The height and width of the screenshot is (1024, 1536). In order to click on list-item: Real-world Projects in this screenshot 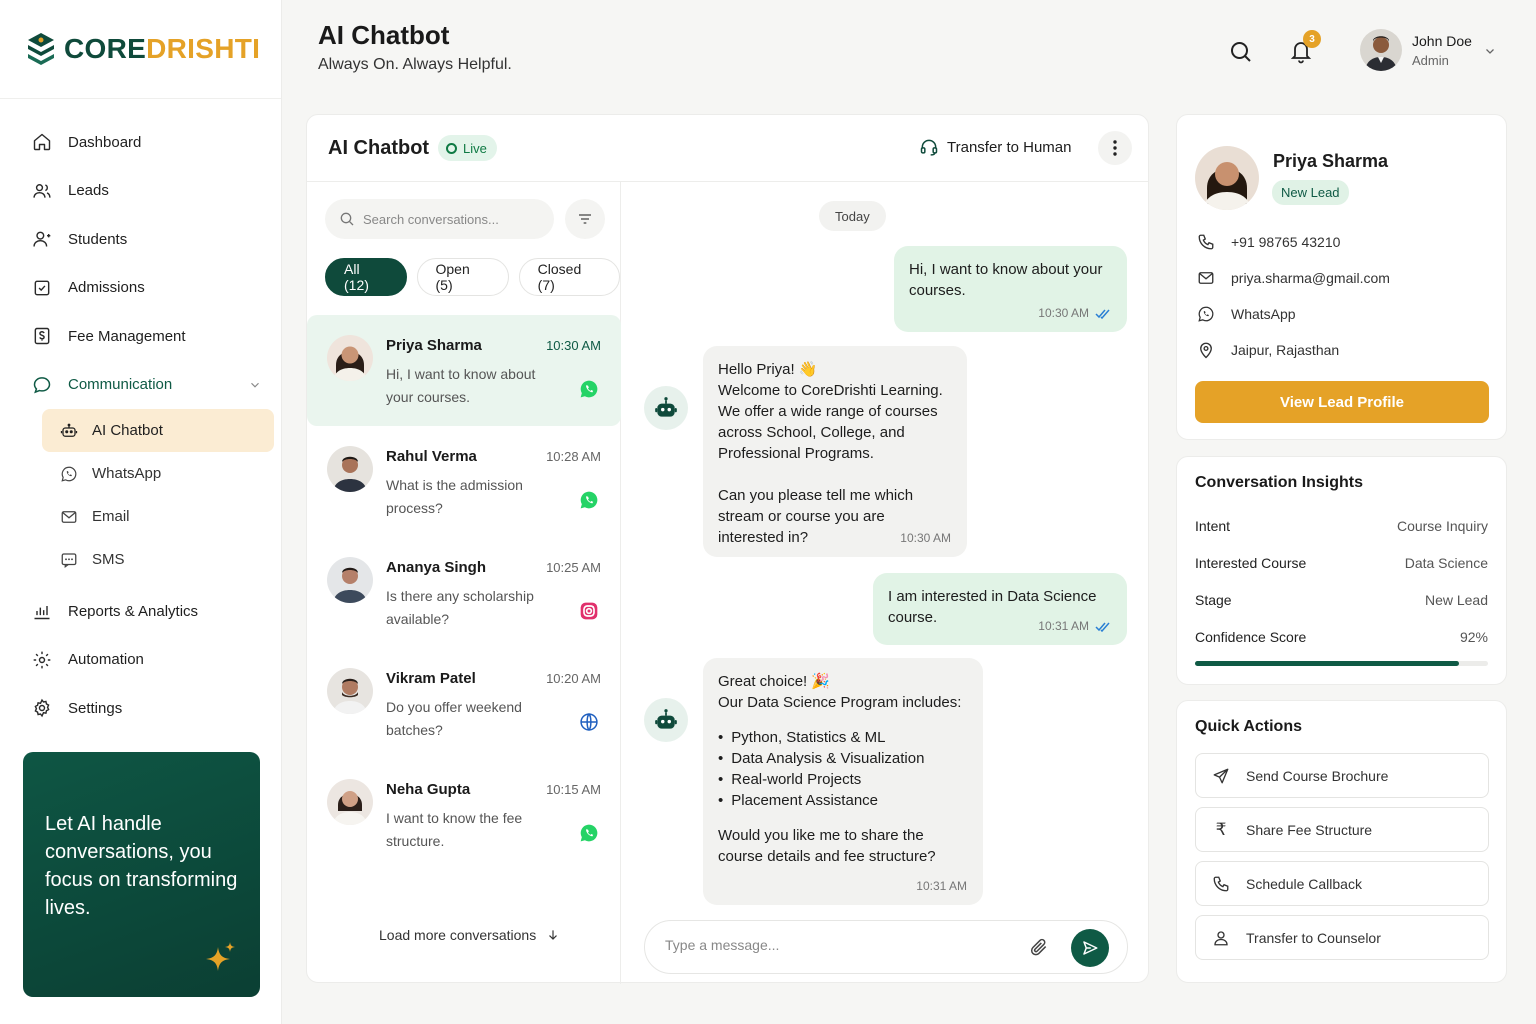, I will do `click(843, 779)`.